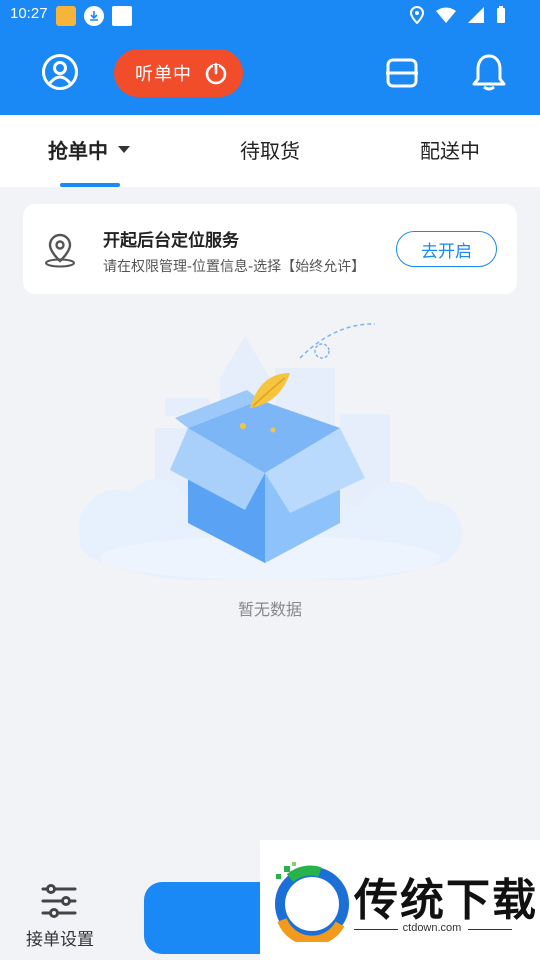  I want to click on bell-icon, so click(489, 72).